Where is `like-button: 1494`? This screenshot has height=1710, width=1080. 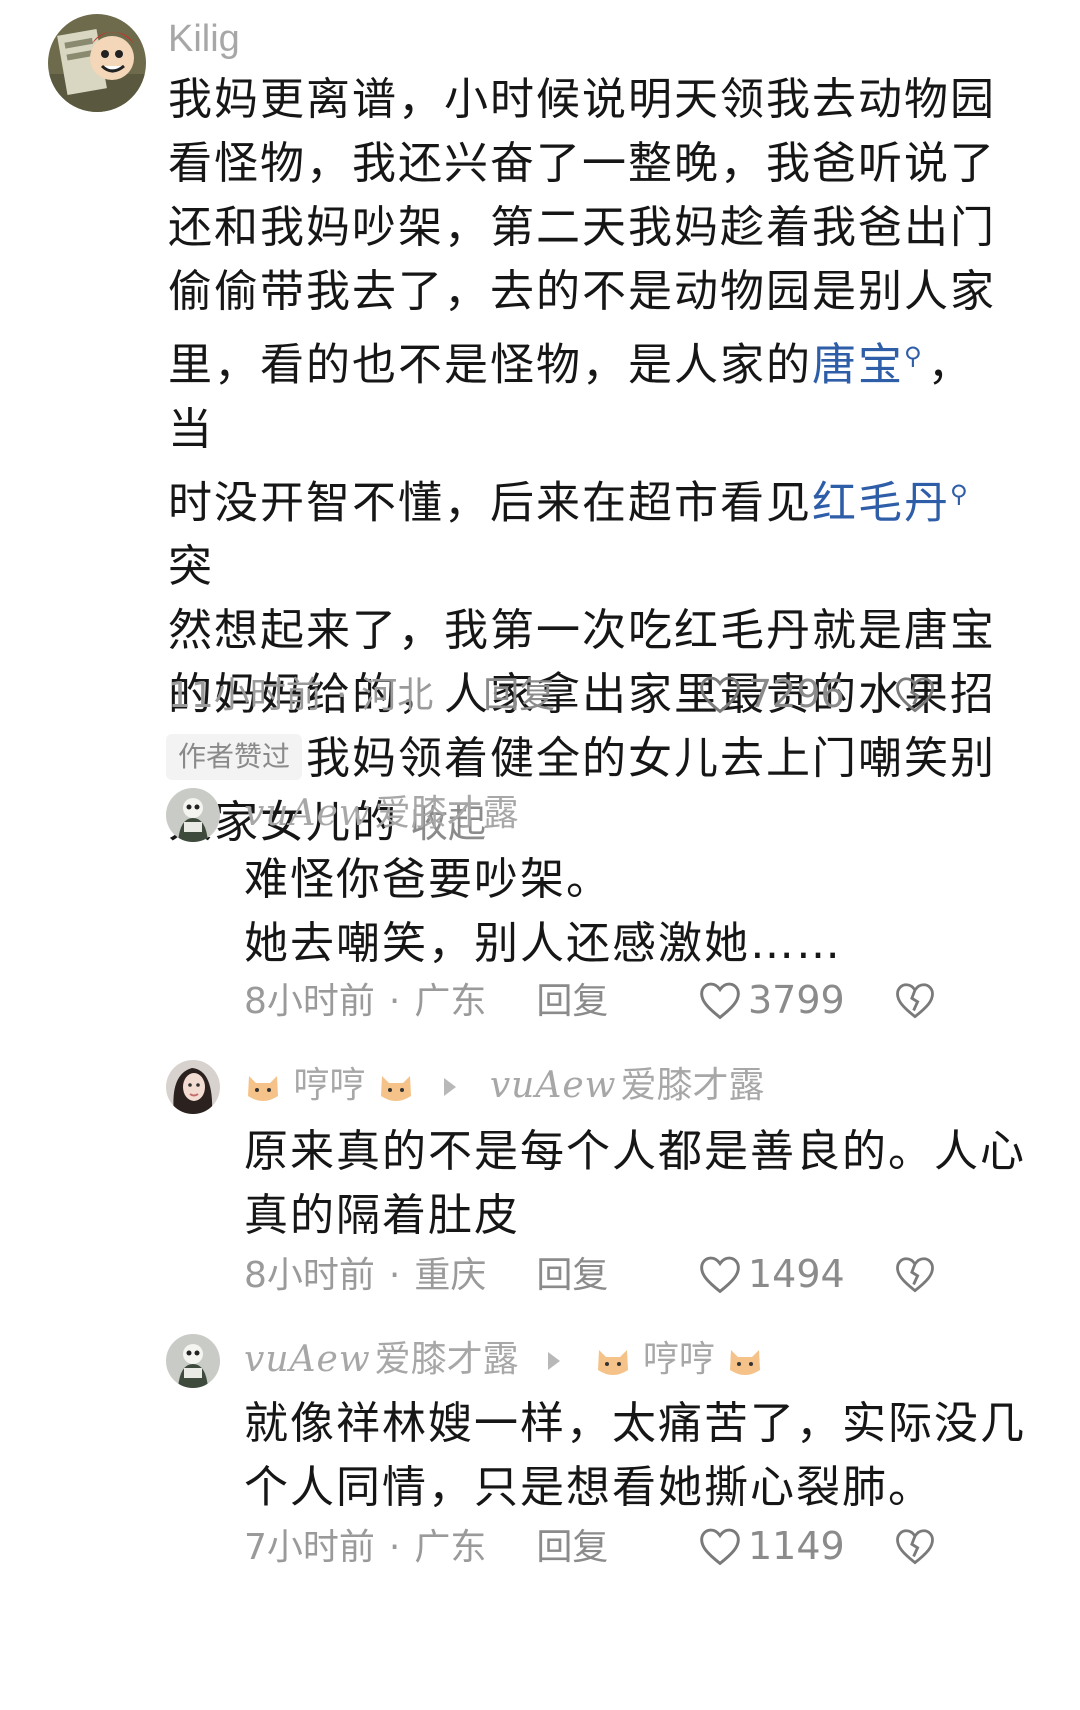 like-button: 1494 is located at coordinates (771, 1274).